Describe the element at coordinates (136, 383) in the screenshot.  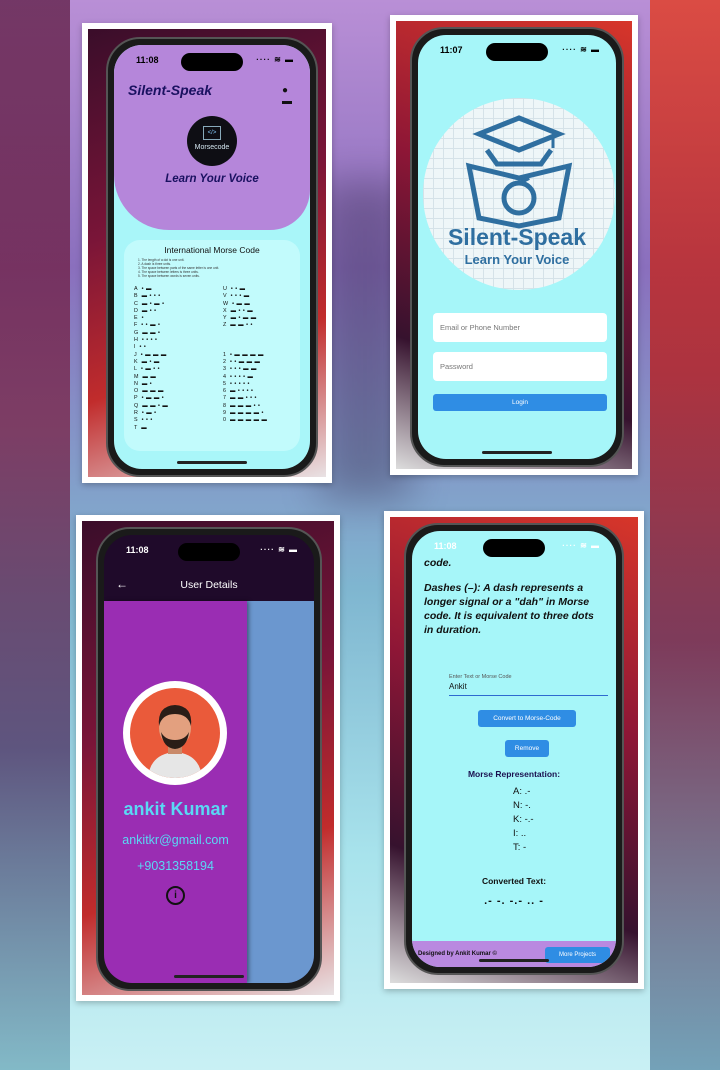
I see `morse-char: N` at that location.